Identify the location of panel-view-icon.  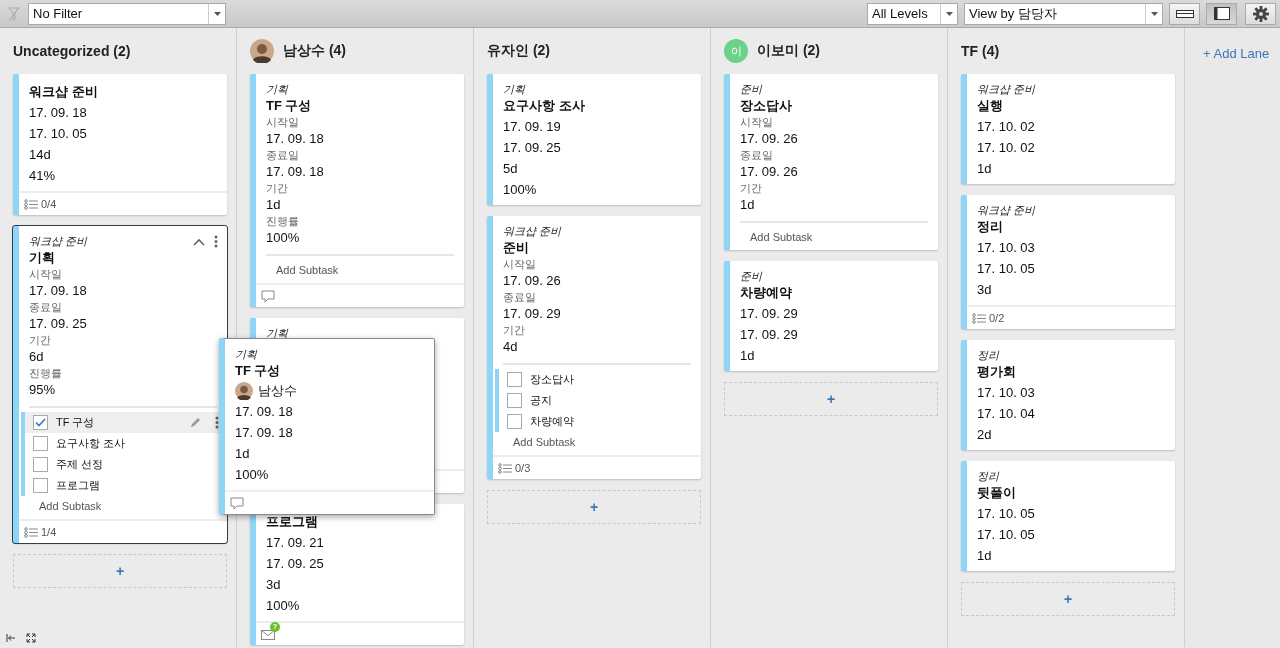
(1221, 13).